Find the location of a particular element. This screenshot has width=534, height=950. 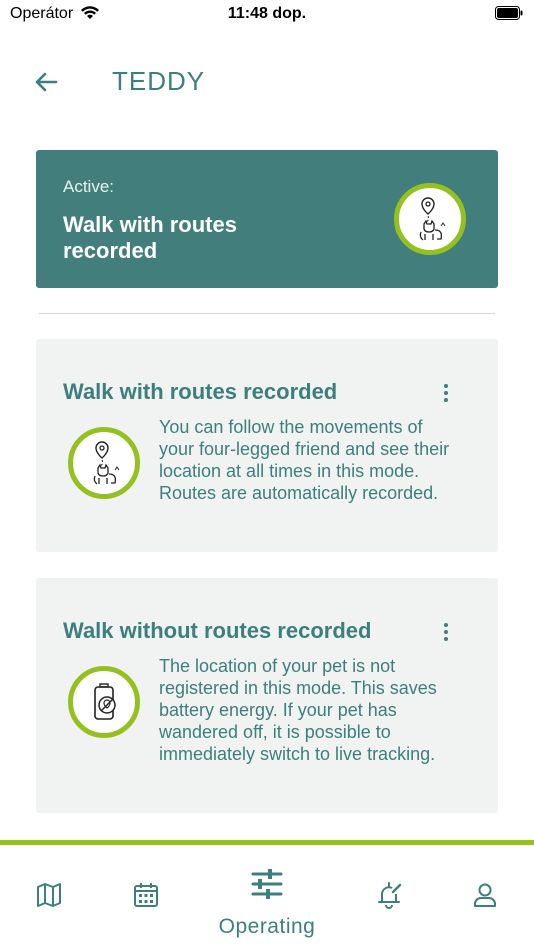

calendar-icon is located at coordinates (146, 895).